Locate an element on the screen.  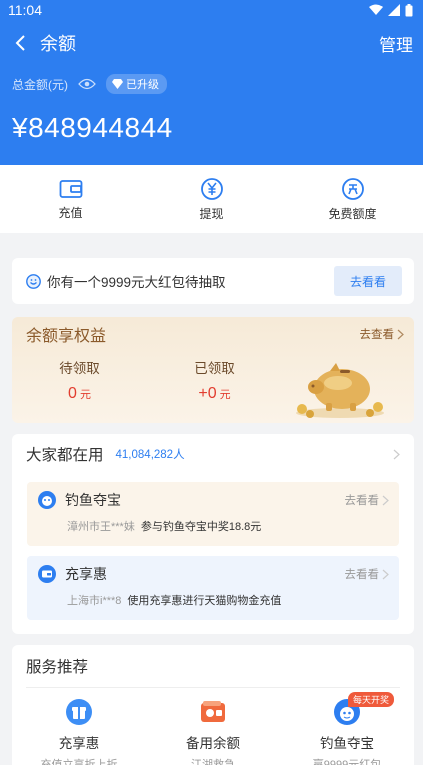
service-backup-balance: 备用余额 江湖救急 is located at coordinates (213, 731).